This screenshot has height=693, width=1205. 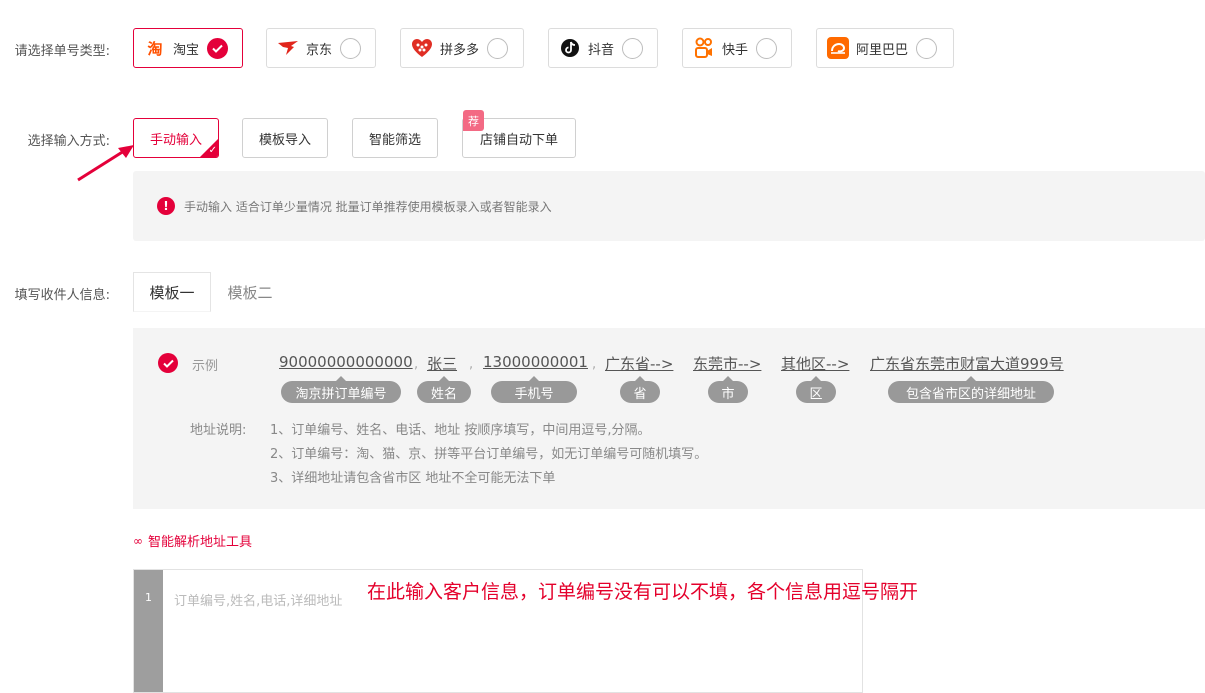 I want to click on mode-label: 手动输入, so click(x=175, y=140).